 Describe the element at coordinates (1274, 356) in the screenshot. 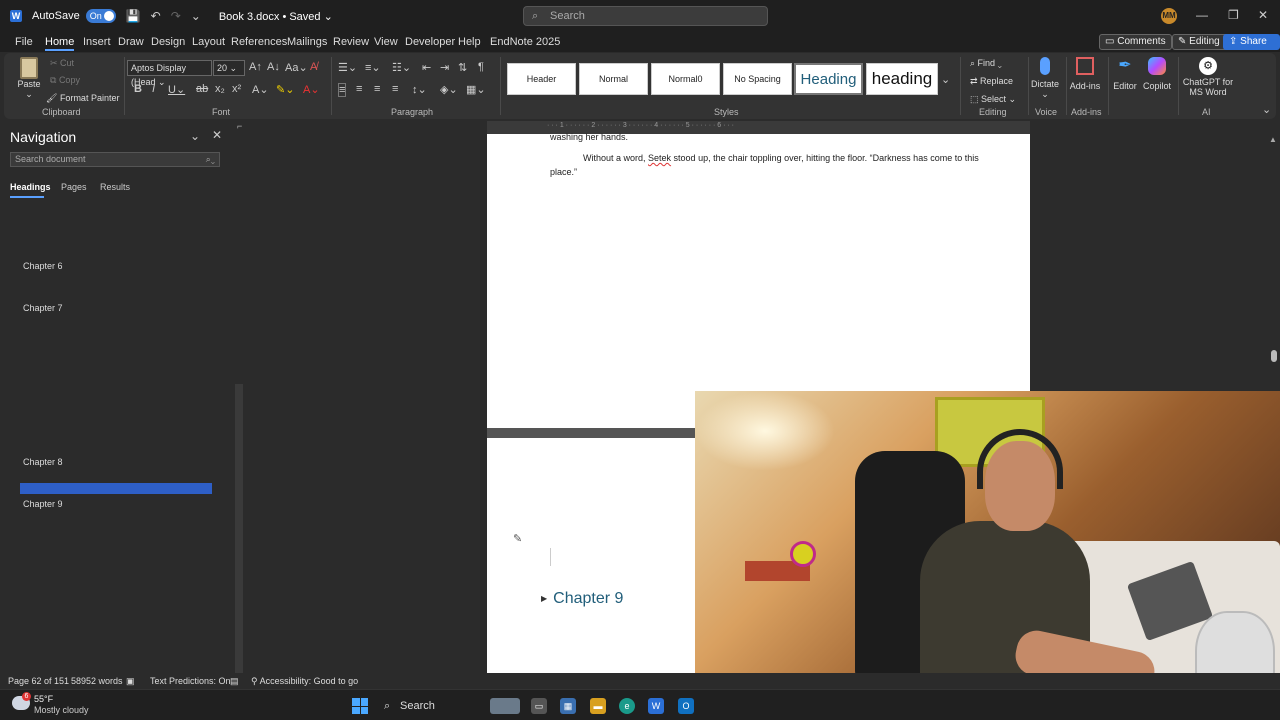

I see `scroll-thumb` at that location.